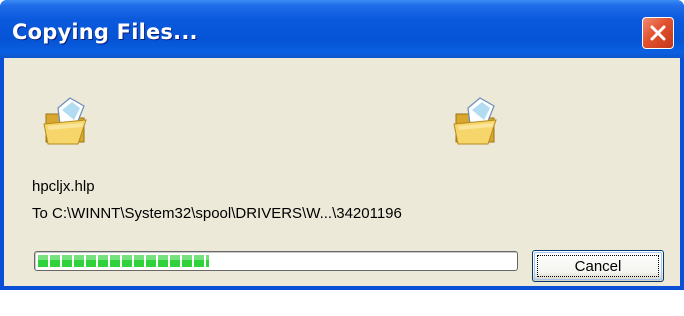  Describe the element at coordinates (276, 261) in the screenshot. I see `copy-progress-bar` at that location.